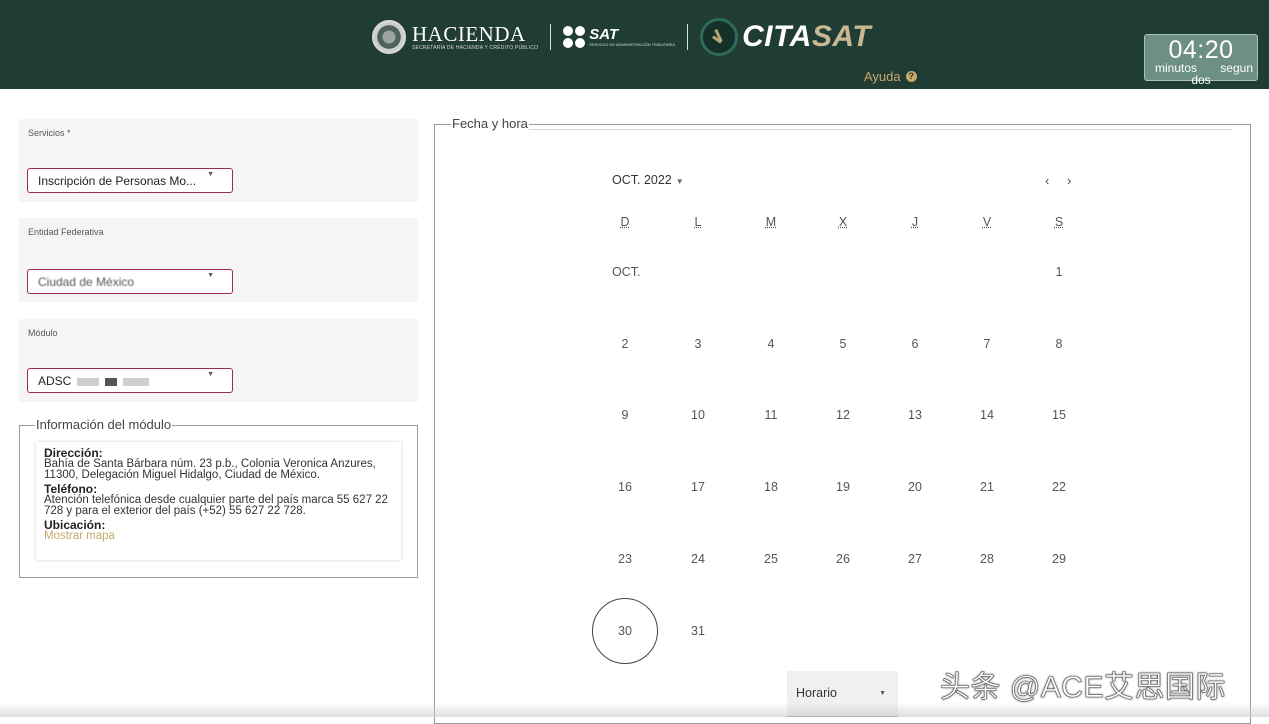 This screenshot has height=724, width=1269. What do you see at coordinates (771, 487) in the screenshot?
I see `calendar-day: 18` at bounding box center [771, 487].